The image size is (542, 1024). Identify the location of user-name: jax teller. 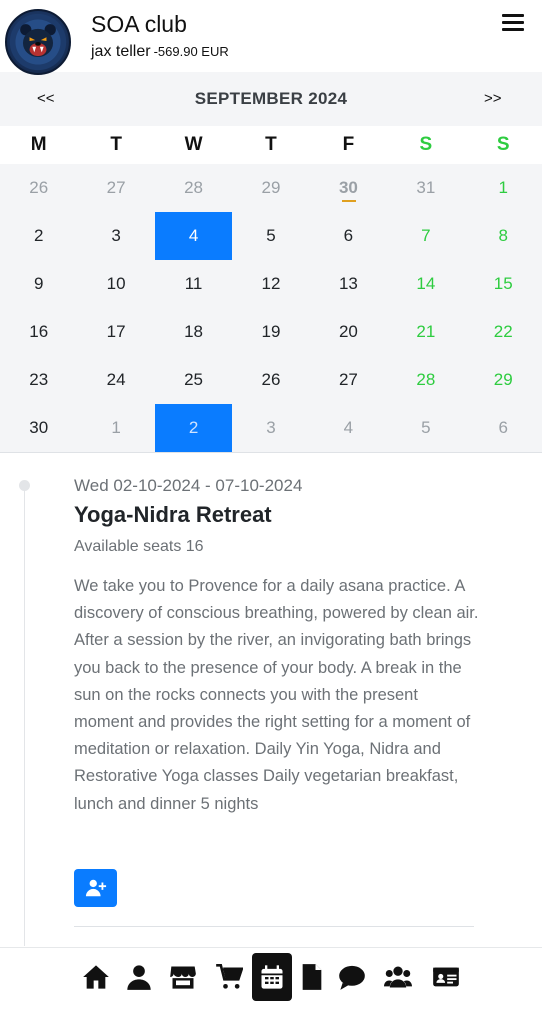
(121, 51).